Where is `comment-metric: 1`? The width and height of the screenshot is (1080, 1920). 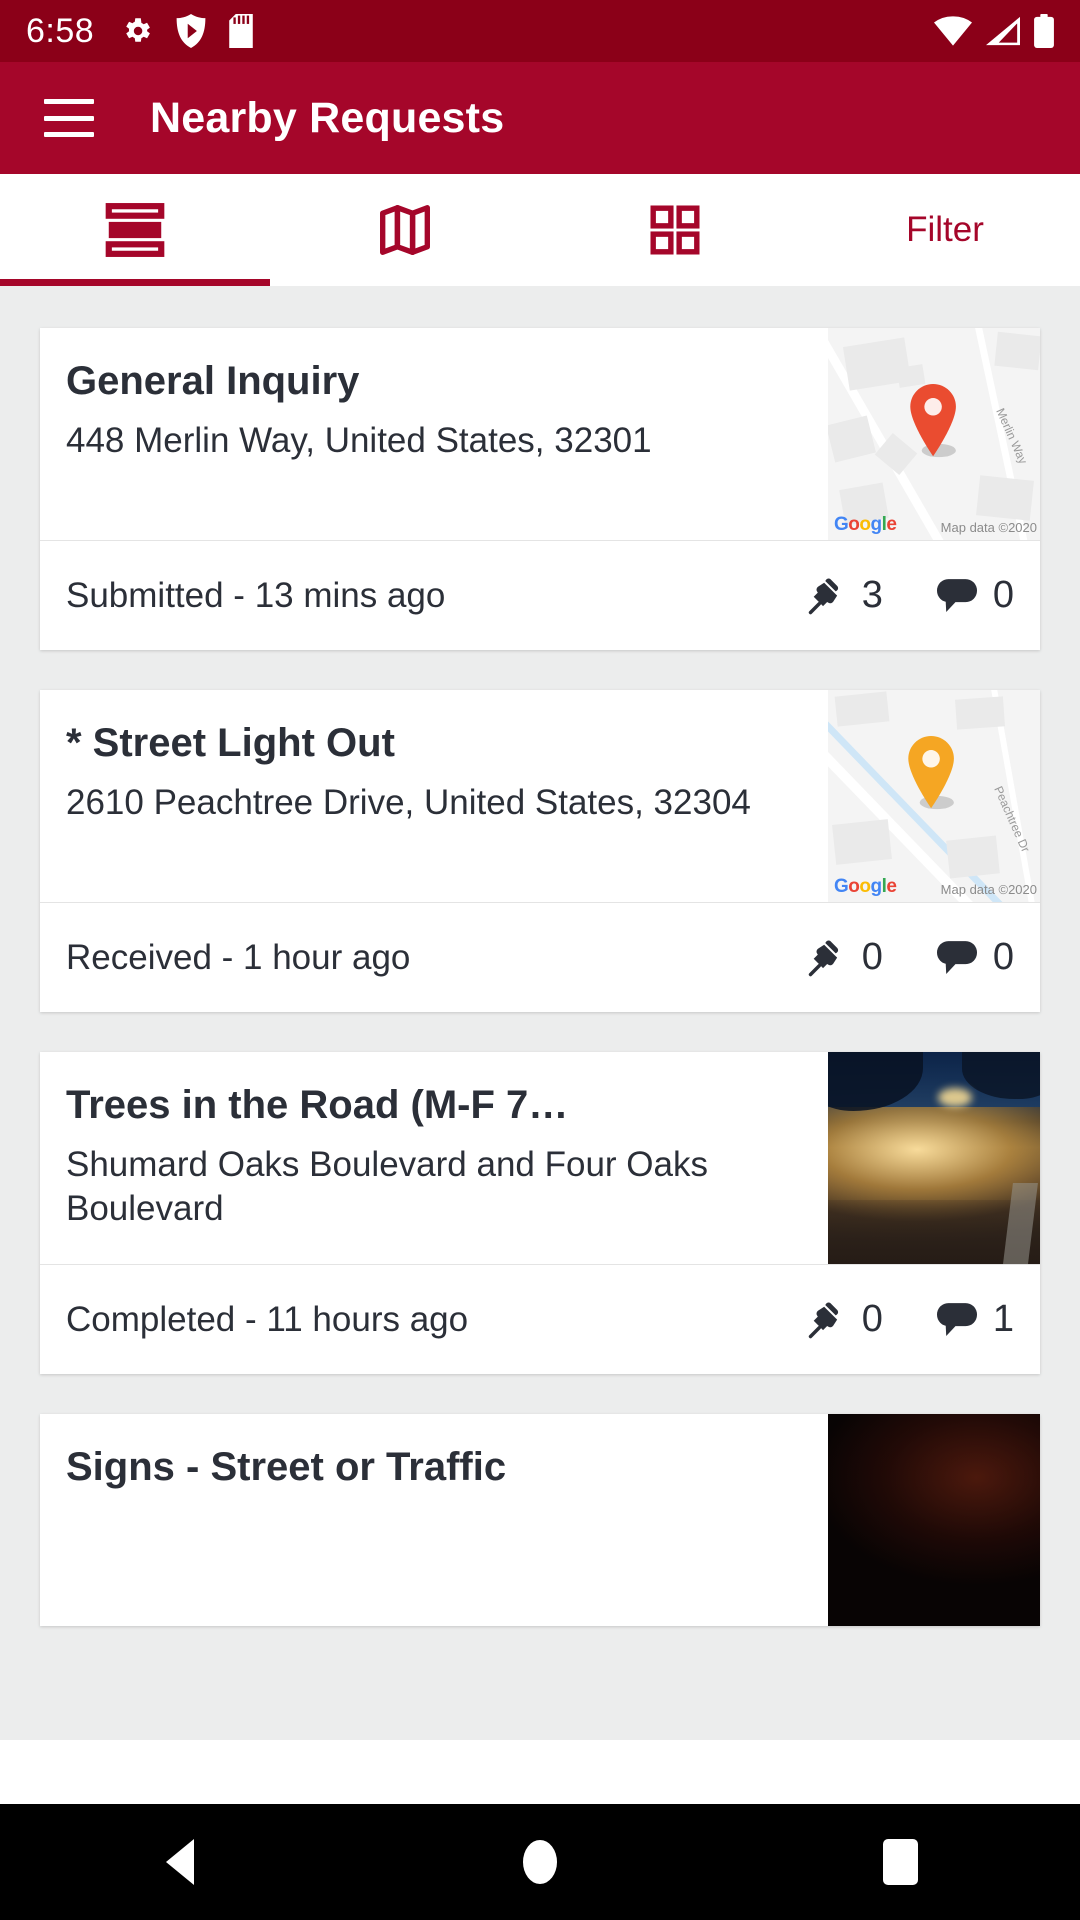 comment-metric: 1 is located at coordinates (975, 1319).